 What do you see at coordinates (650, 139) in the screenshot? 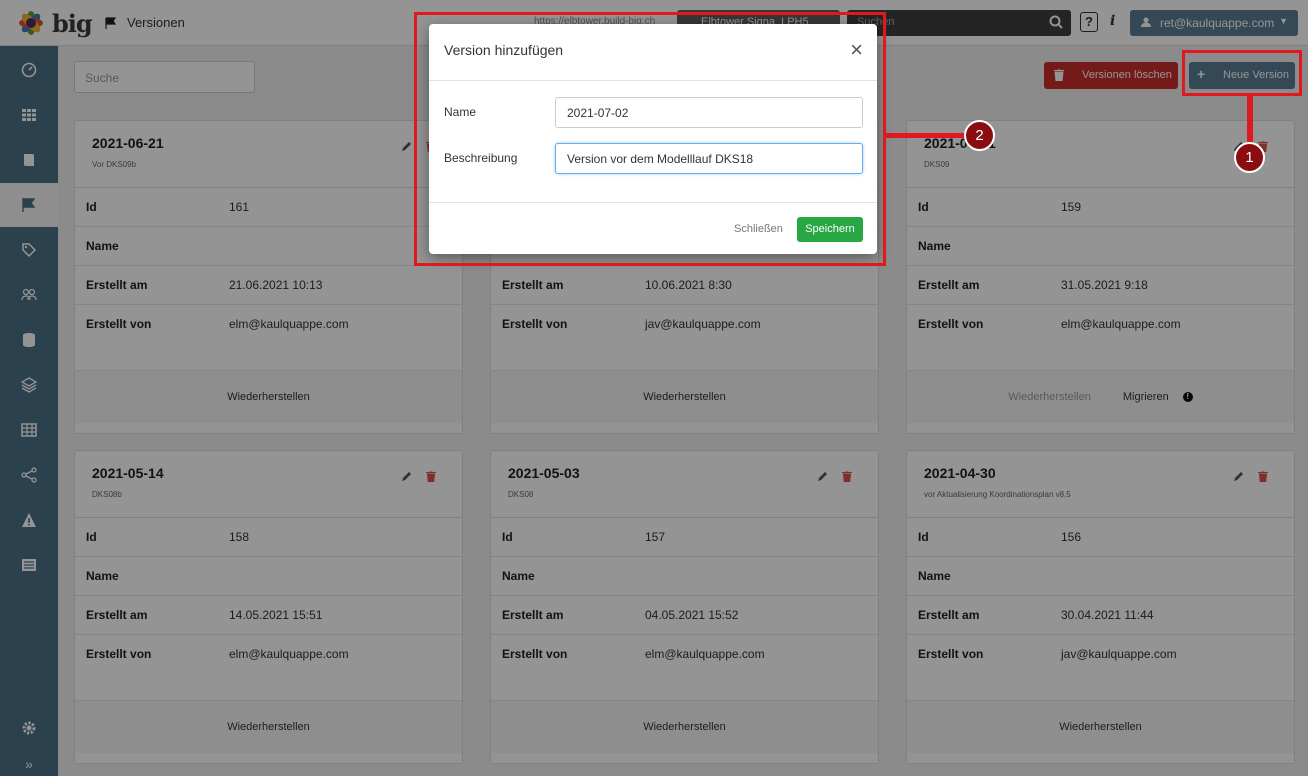
I see `highlight-box-dialog` at bounding box center [650, 139].